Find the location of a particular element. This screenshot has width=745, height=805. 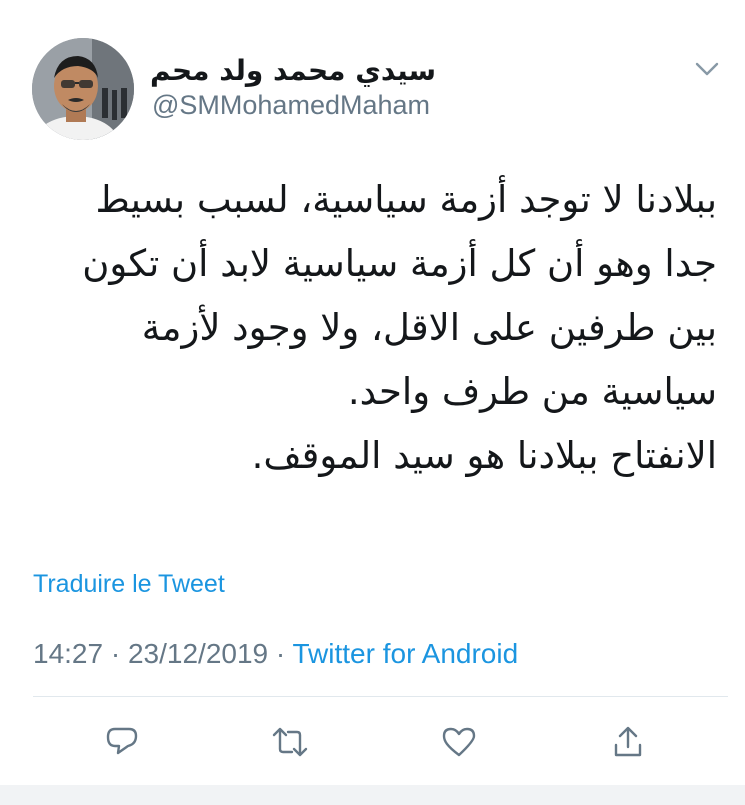

reply-icon is located at coordinates (122, 741).